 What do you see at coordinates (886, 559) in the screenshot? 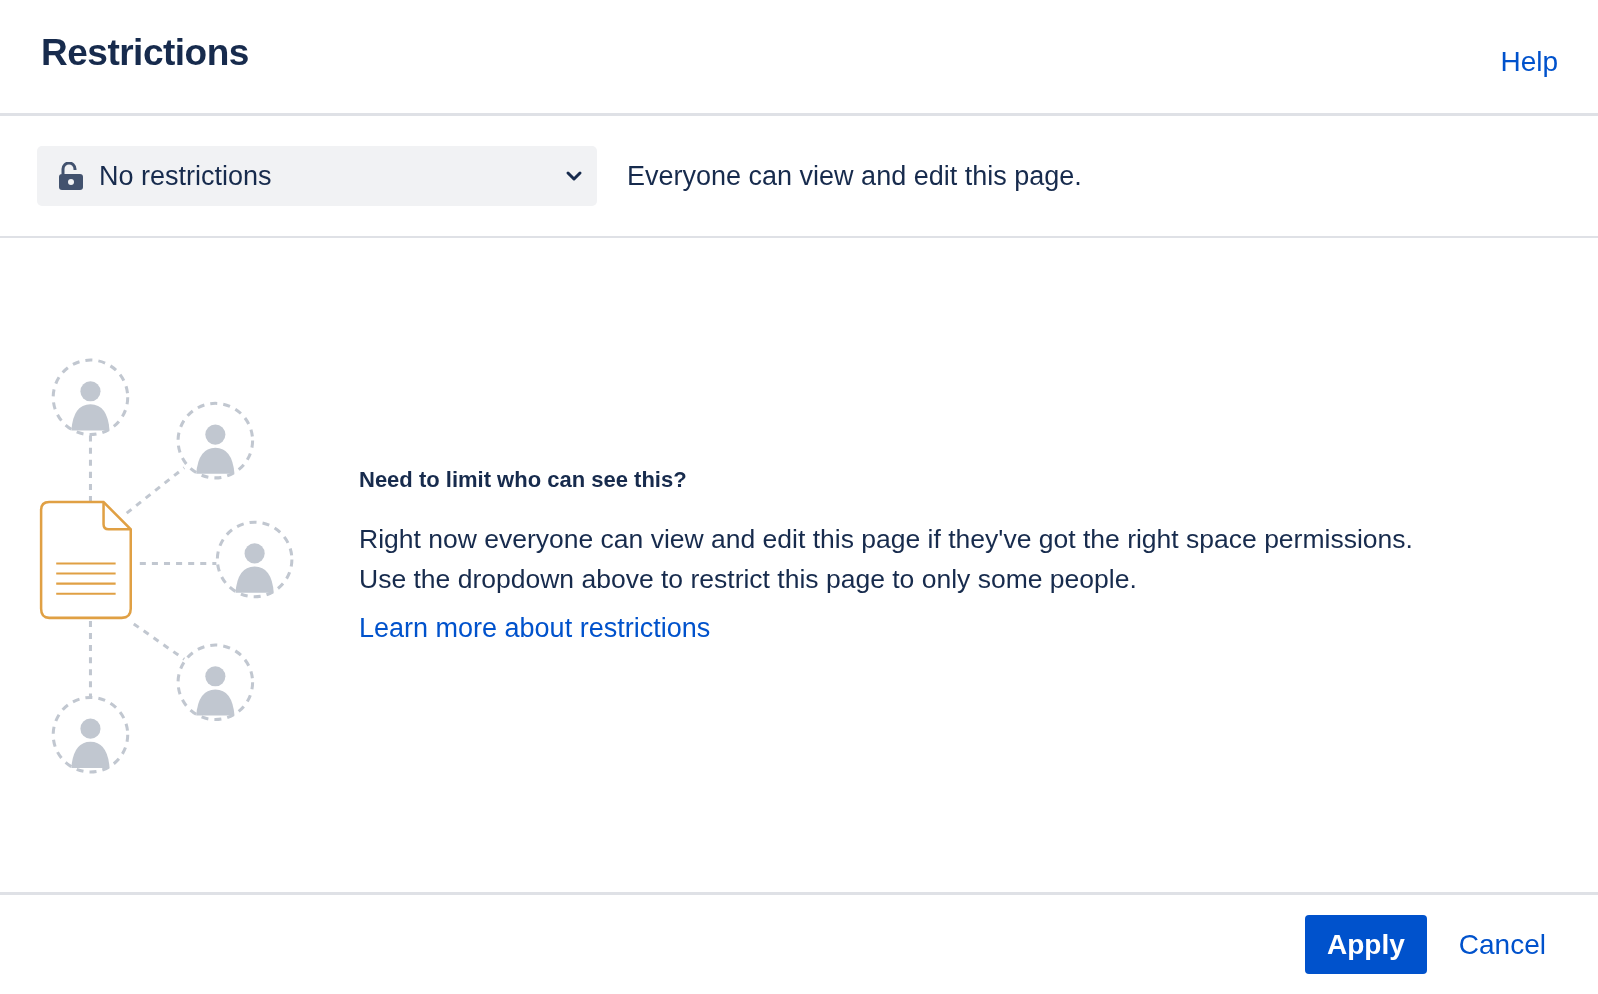
I see `info-text: Right now everyone can view and edit this page if they've got the right space permissions. Use the dropdown above to restrict this page to only some people.` at bounding box center [886, 559].